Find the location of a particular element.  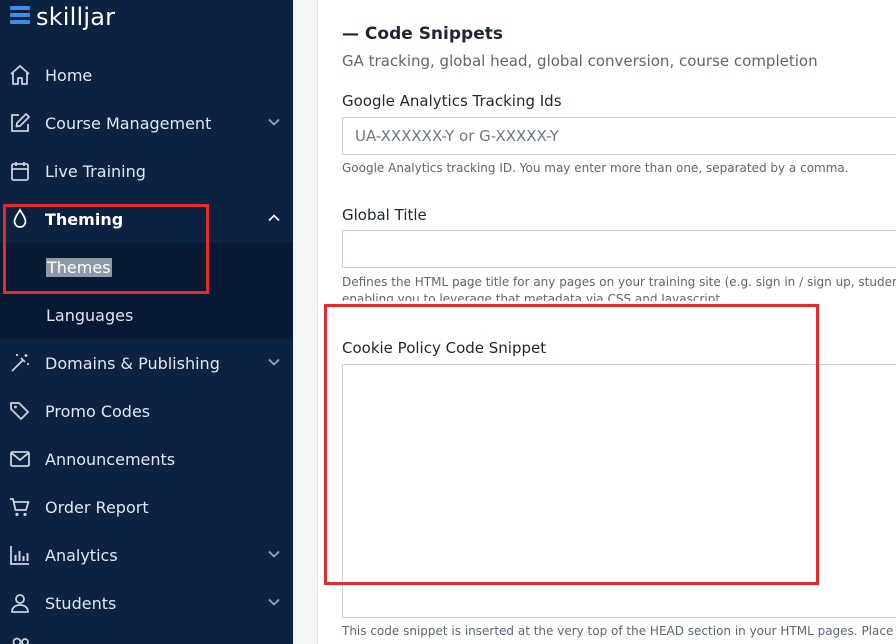

sidebar-item-label: Domains & Publishing is located at coordinates (132, 363).